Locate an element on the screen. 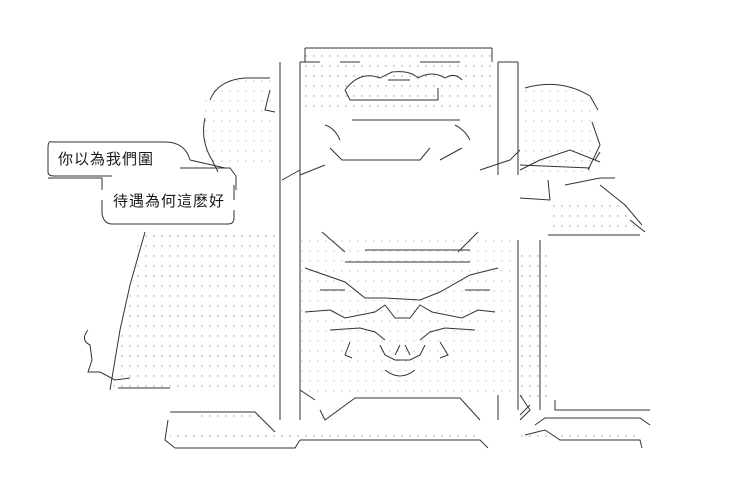  speech-line-1: 你以為我們圍 is located at coordinates (106, 159).